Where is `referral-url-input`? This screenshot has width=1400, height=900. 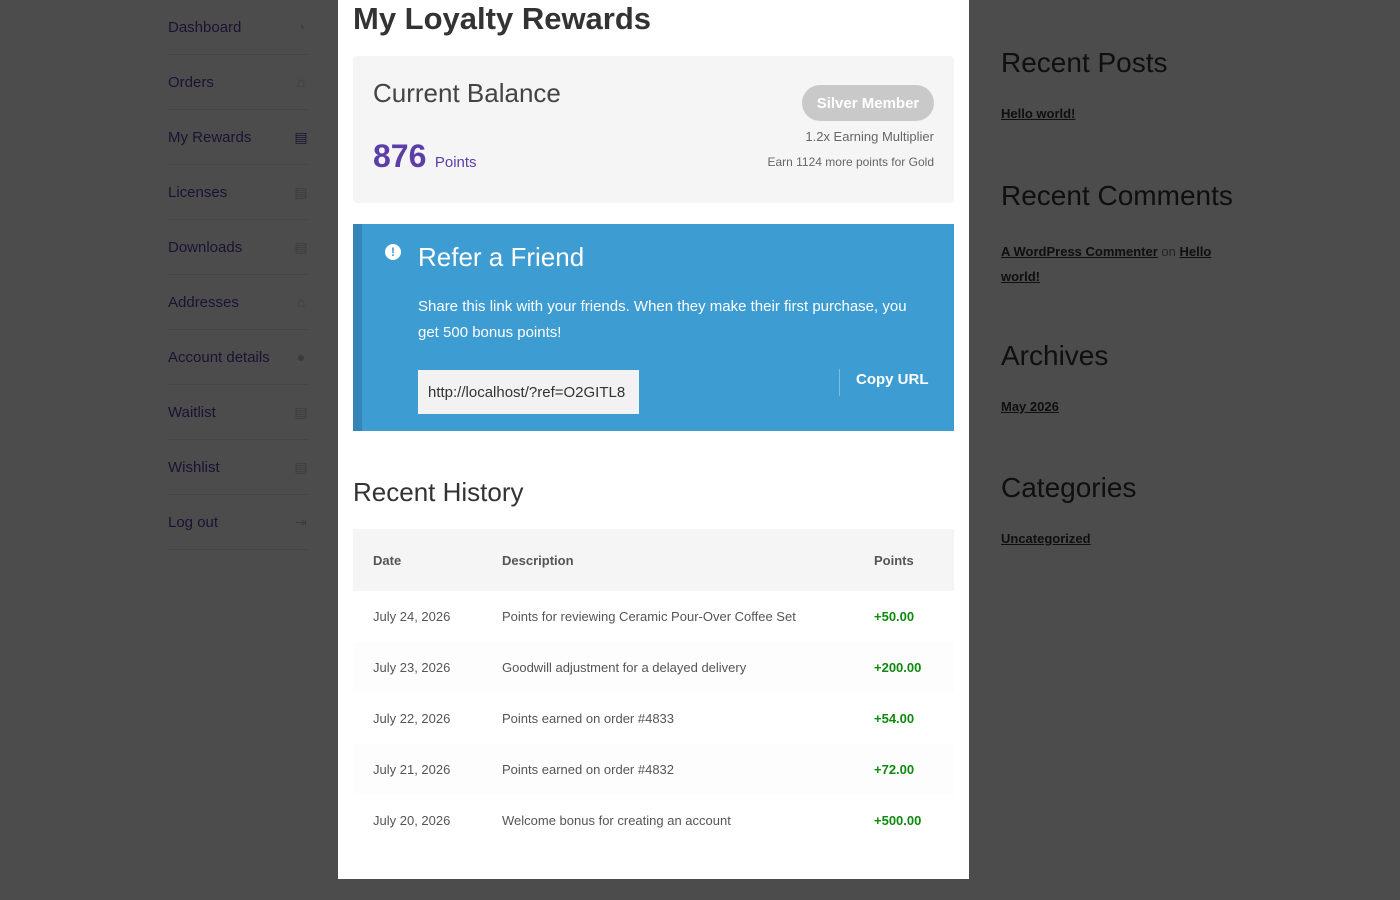 referral-url-input is located at coordinates (528, 392).